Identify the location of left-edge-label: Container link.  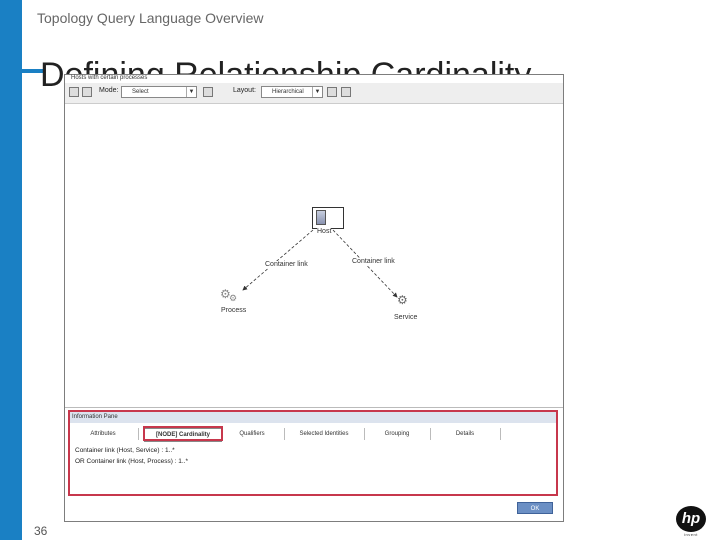
(286, 264).